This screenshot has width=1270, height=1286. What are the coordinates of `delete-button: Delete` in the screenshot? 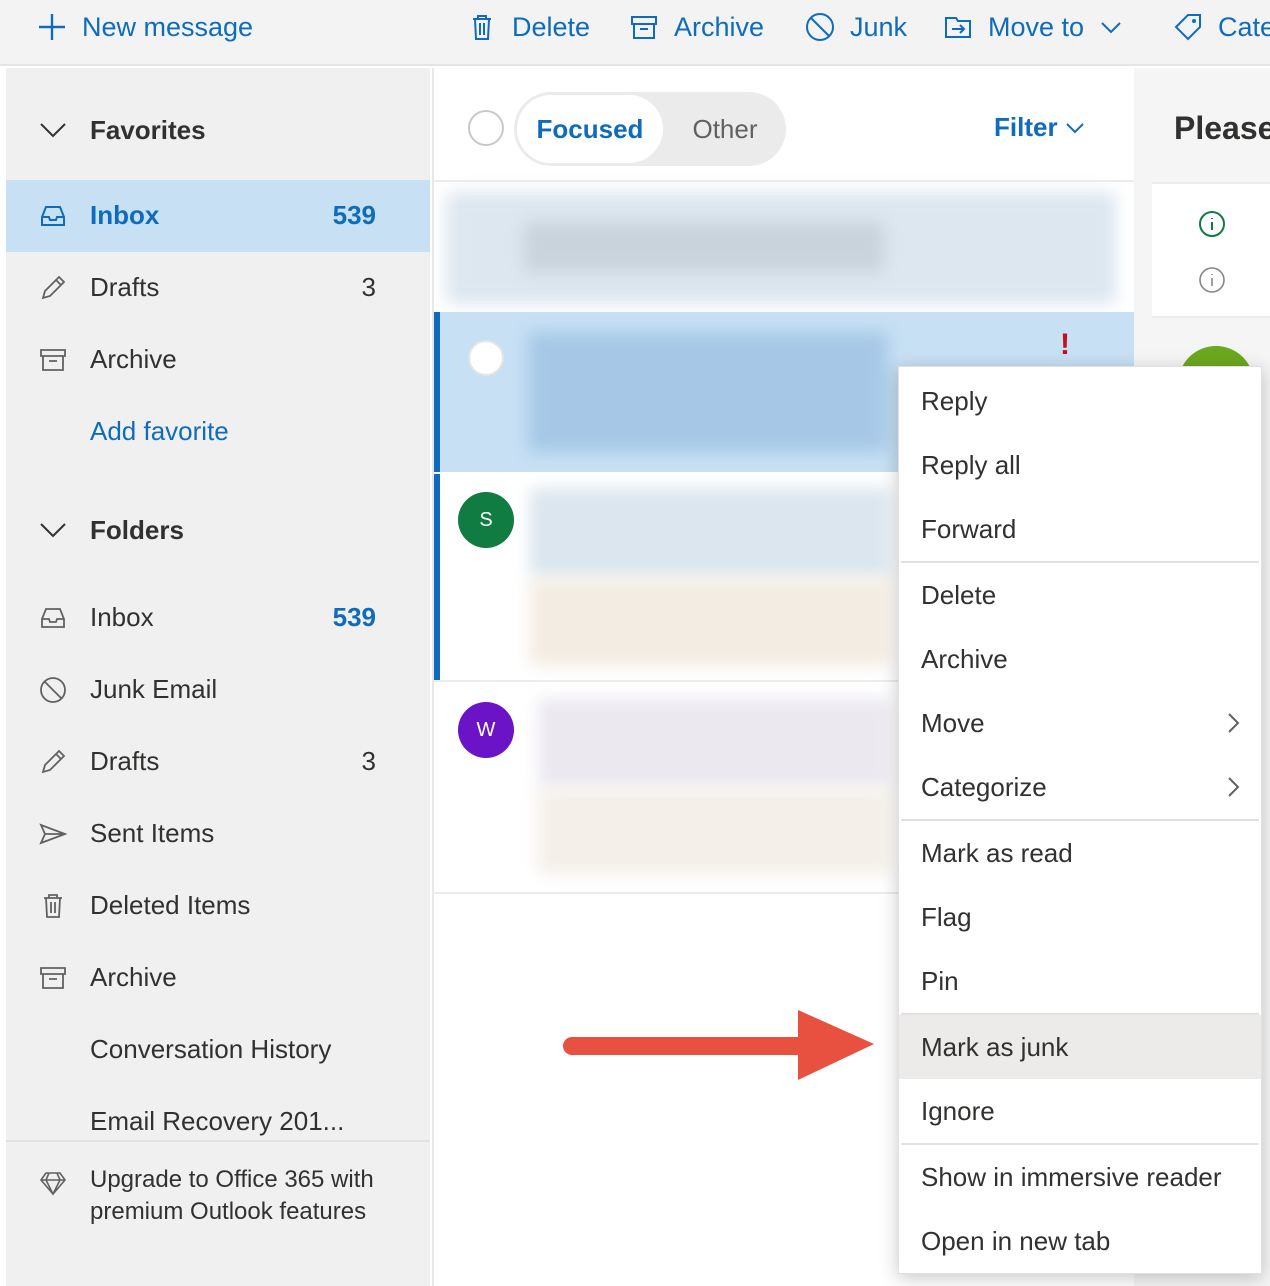 It's located at (528, 27).